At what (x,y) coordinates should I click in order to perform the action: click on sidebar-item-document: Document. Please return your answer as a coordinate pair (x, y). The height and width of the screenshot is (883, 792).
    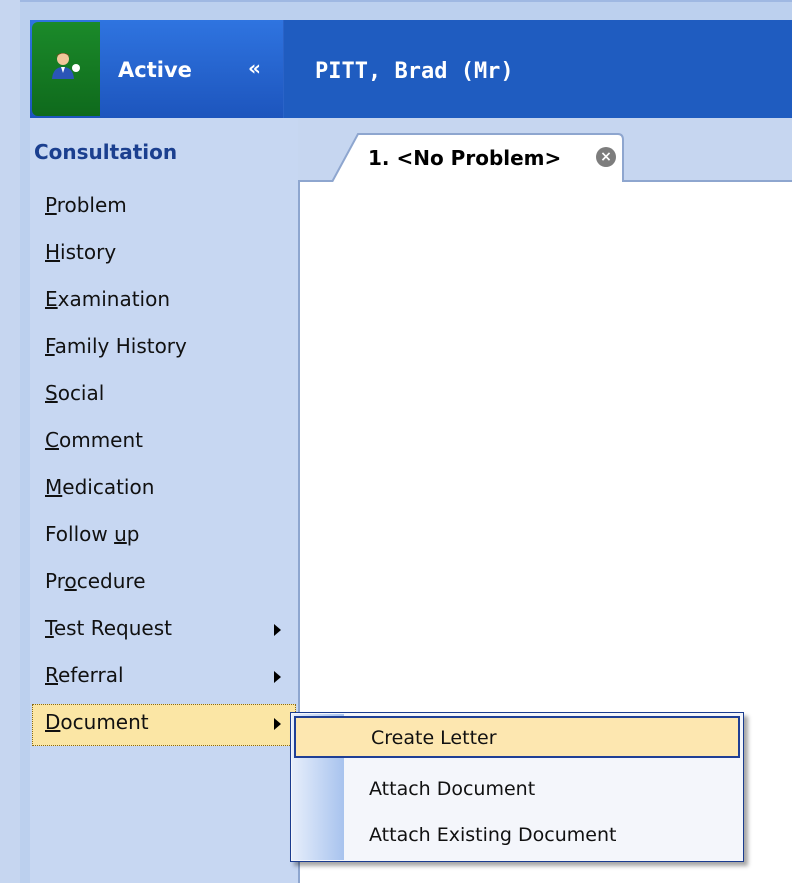
    Looking at the image, I should click on (164, 725).